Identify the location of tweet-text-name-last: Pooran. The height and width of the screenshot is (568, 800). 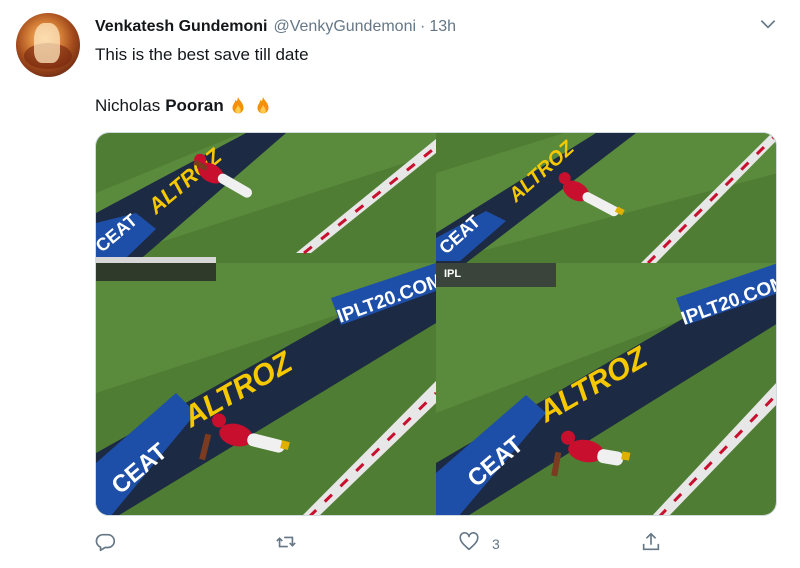
(194, 105).